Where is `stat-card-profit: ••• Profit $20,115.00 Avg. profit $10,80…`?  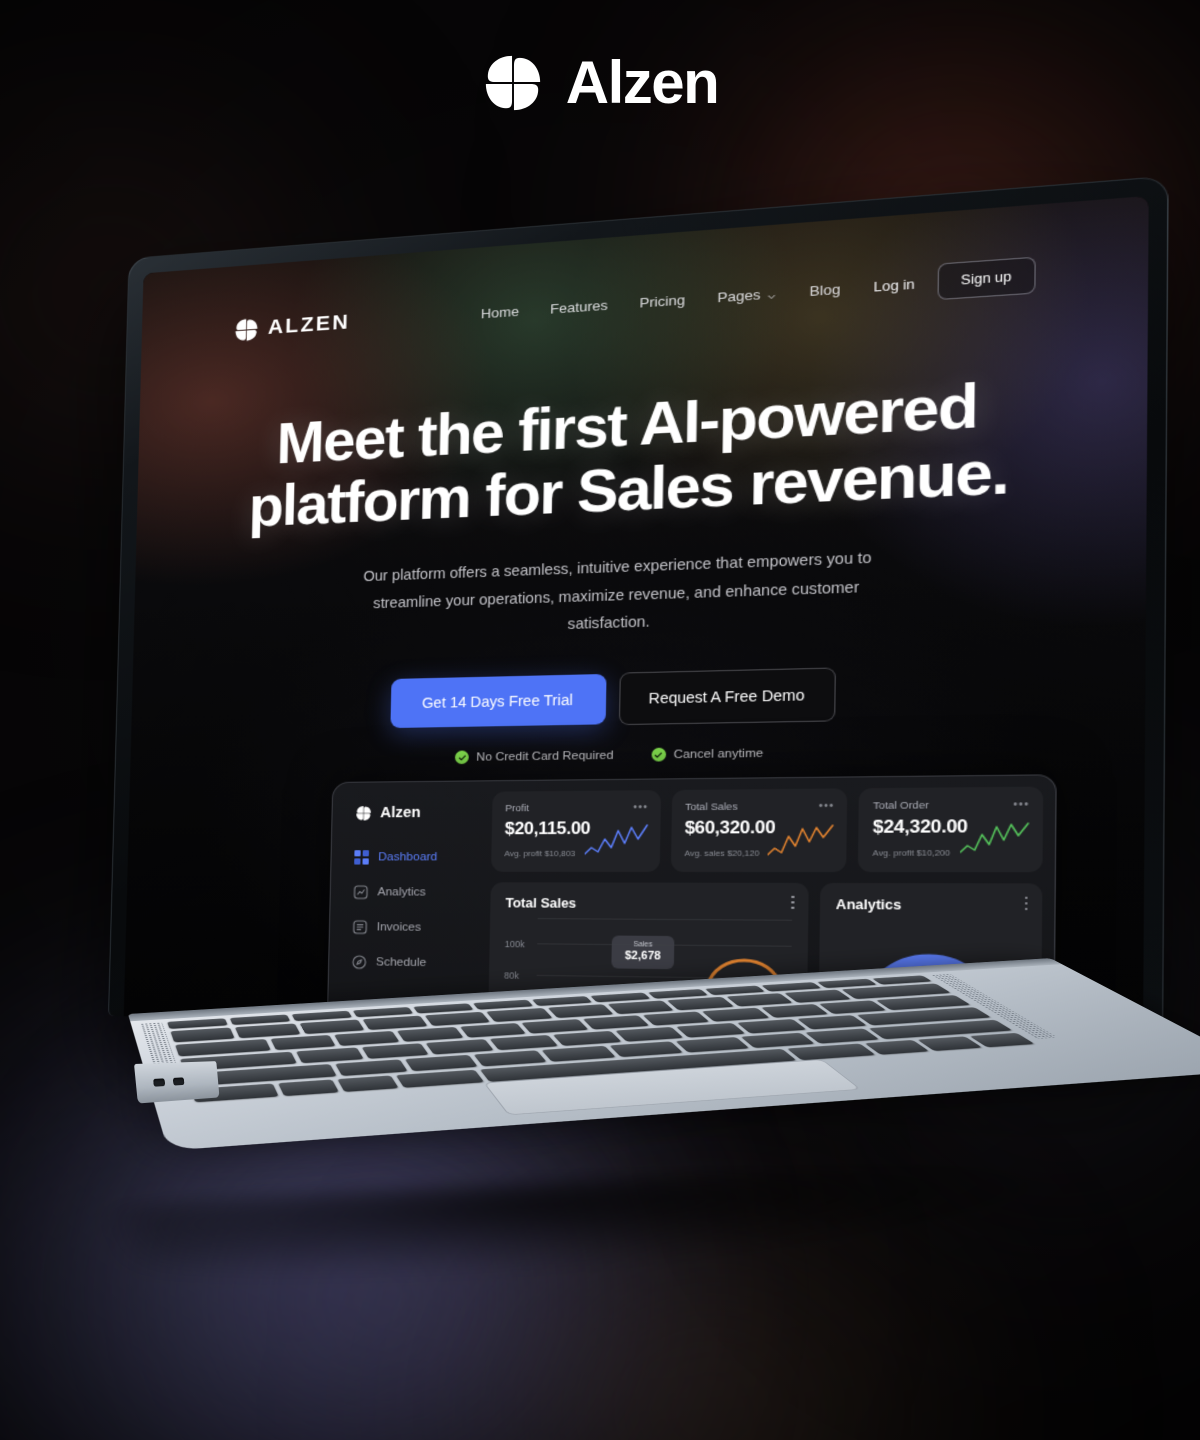 stat-card-profit: ••• Profit $20,115.00 Avg. profit $10,80… is located at coordinates (576, 831).